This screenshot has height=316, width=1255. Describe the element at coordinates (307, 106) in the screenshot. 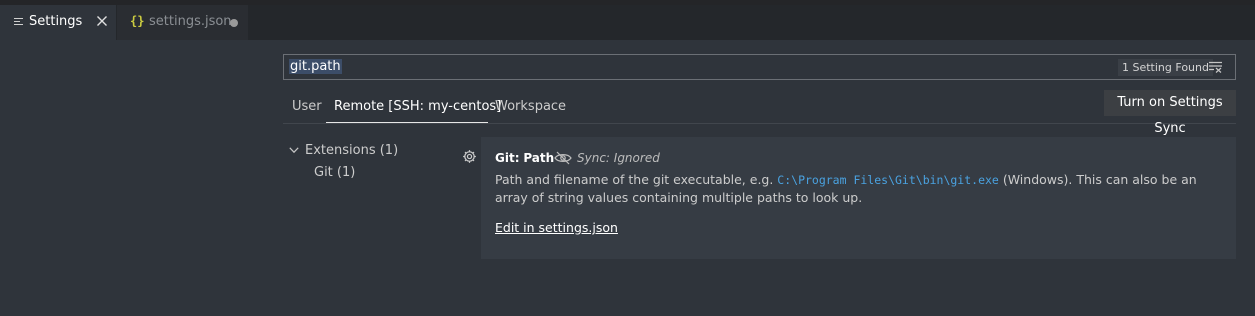

I see `scope-tab-user: User` at that location.